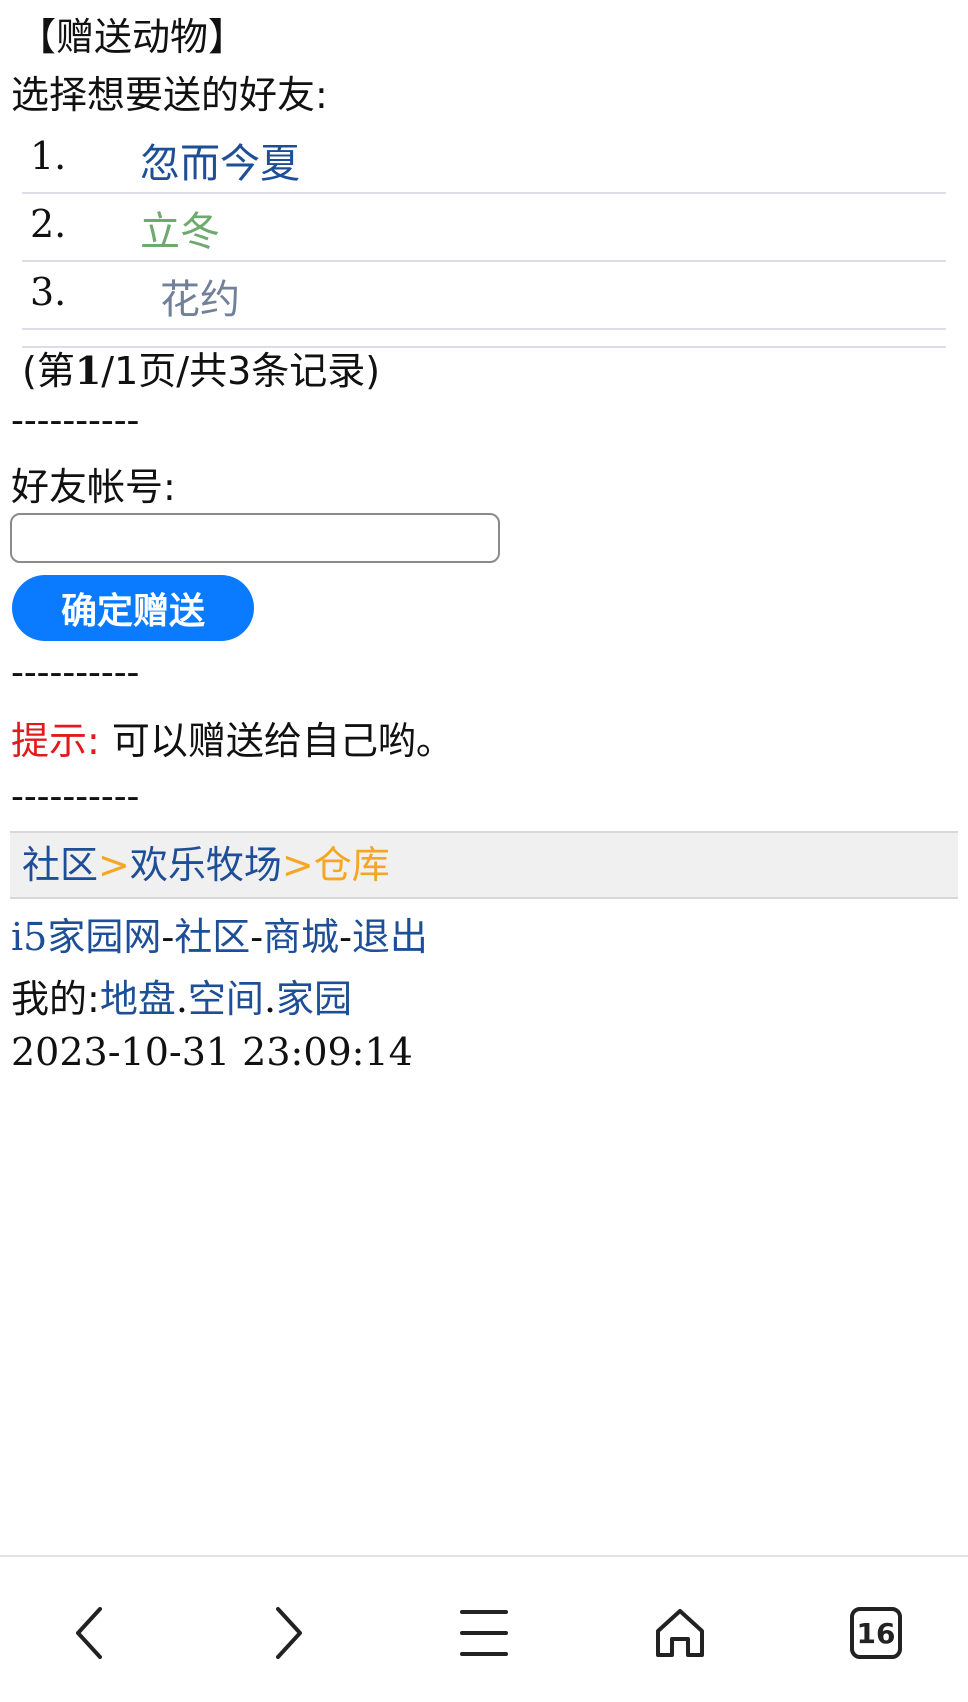  I want to click on footer-links: i5家园网-社区-商城-退出, so click(219, 933).